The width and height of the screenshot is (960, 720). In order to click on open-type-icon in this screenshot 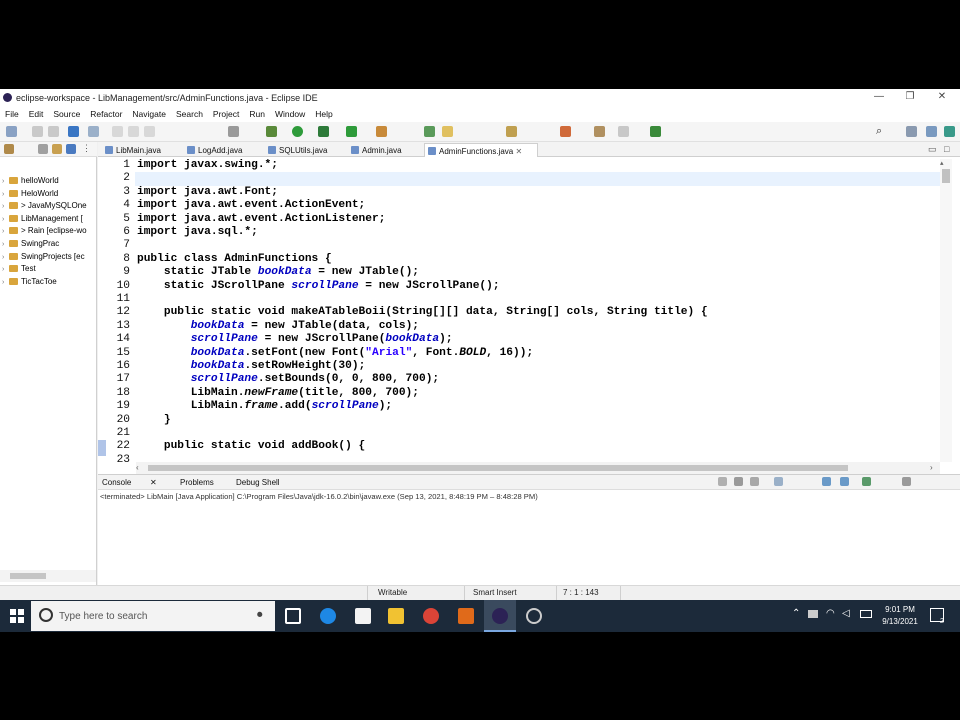, I will do `click(429, 131)`.